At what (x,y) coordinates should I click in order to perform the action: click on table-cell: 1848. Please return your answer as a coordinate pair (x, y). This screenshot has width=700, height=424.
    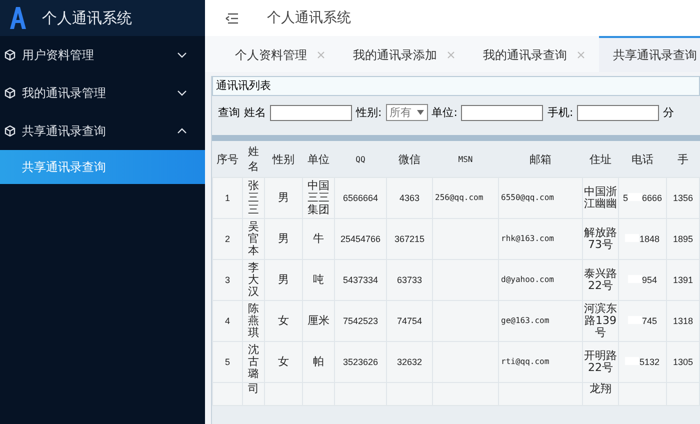
    Looking at the image, I should click on (642, 239).